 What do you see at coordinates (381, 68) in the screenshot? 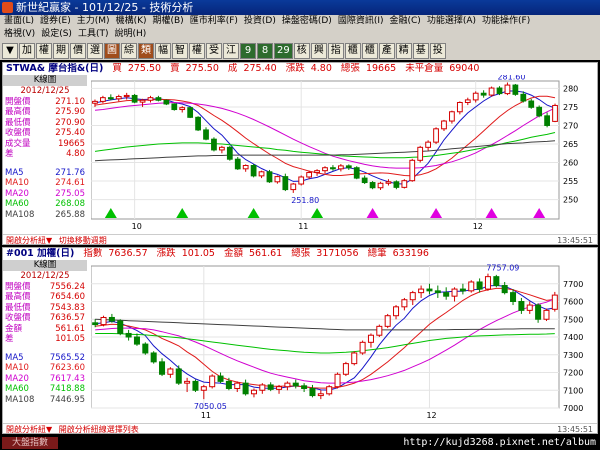
I see `top-vol-value: 19665` at bounding box center [381, 68].